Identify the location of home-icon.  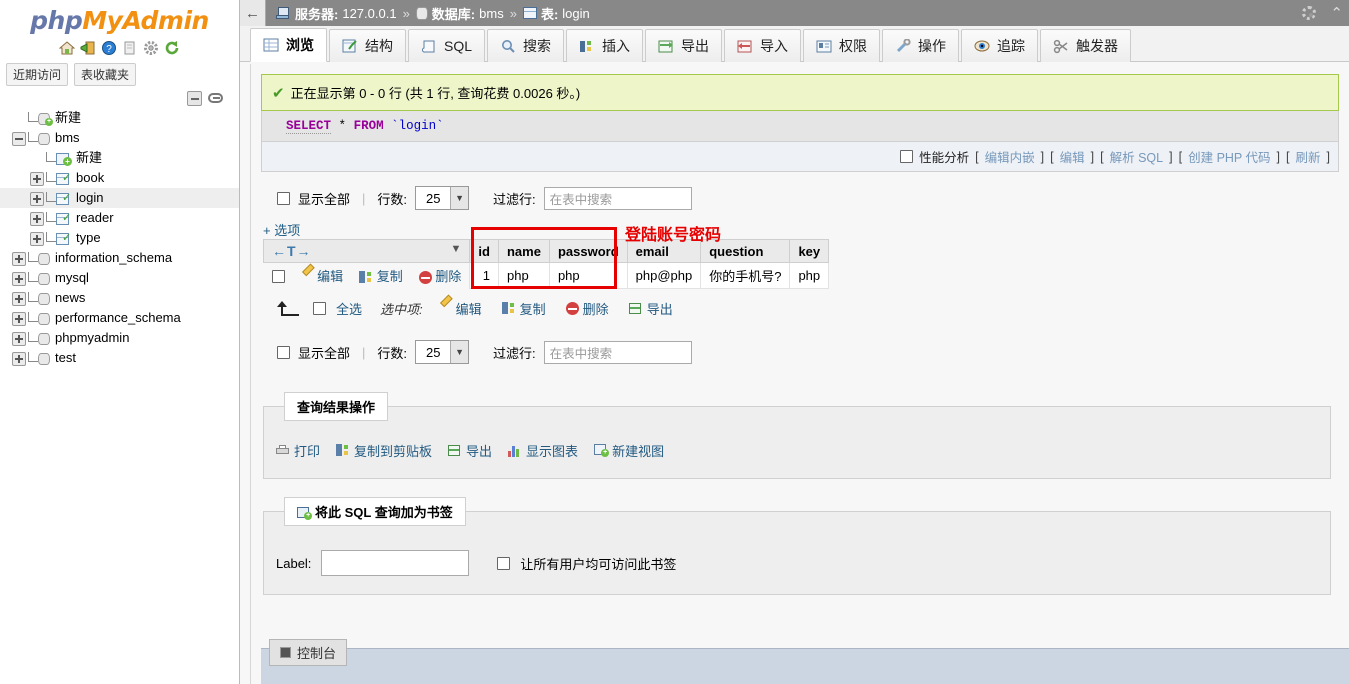
(67, 48).